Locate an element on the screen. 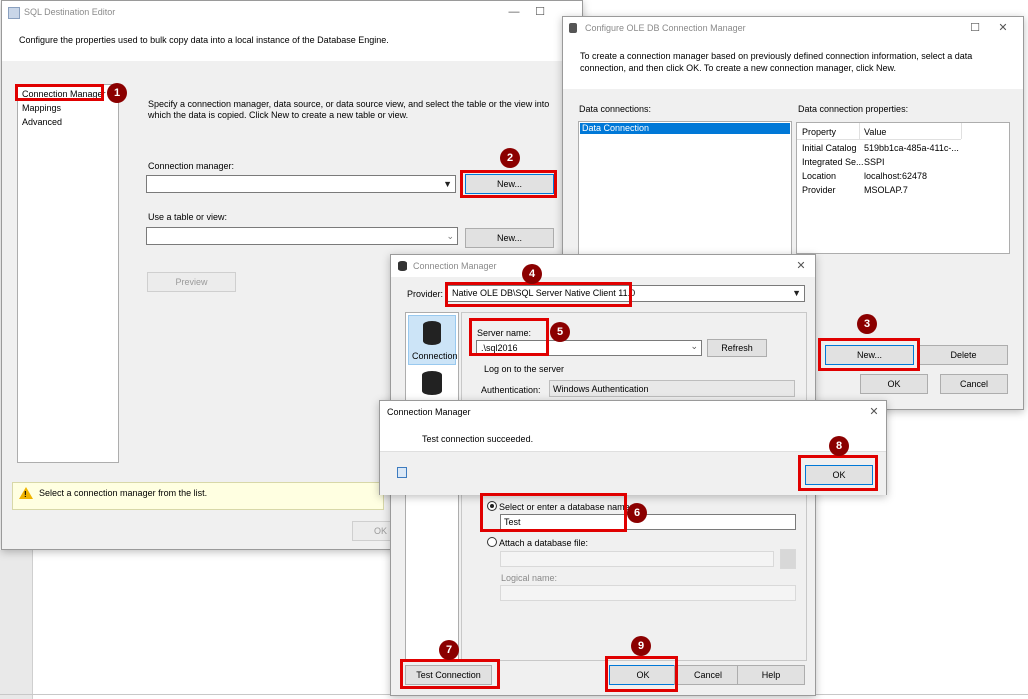  database-icon is located at coordinates (402, 266).